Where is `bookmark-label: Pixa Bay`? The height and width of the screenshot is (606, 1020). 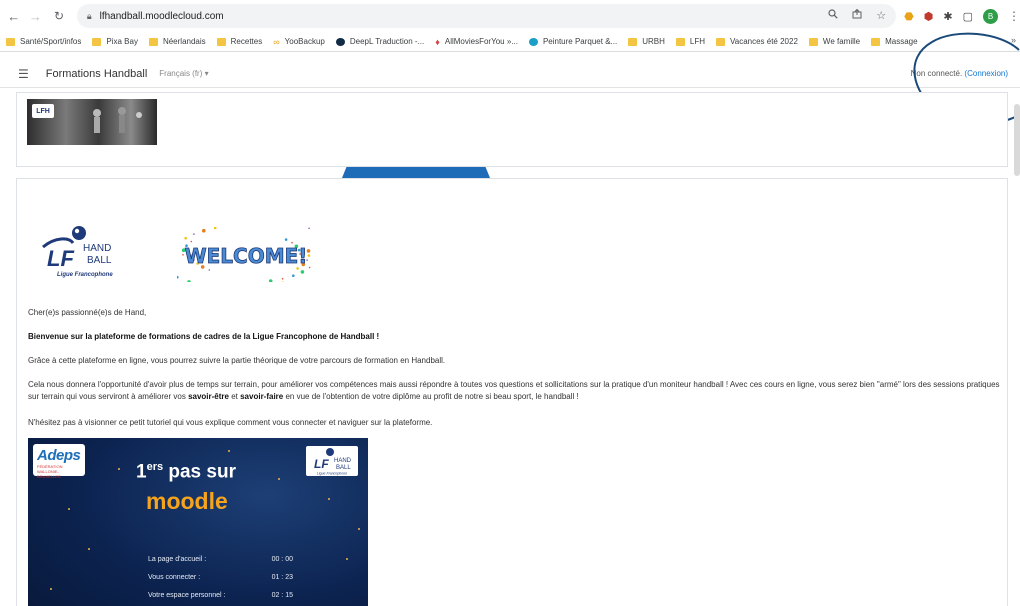 bookmark-label: Pixa Bay is located at coordinates (122, 41).